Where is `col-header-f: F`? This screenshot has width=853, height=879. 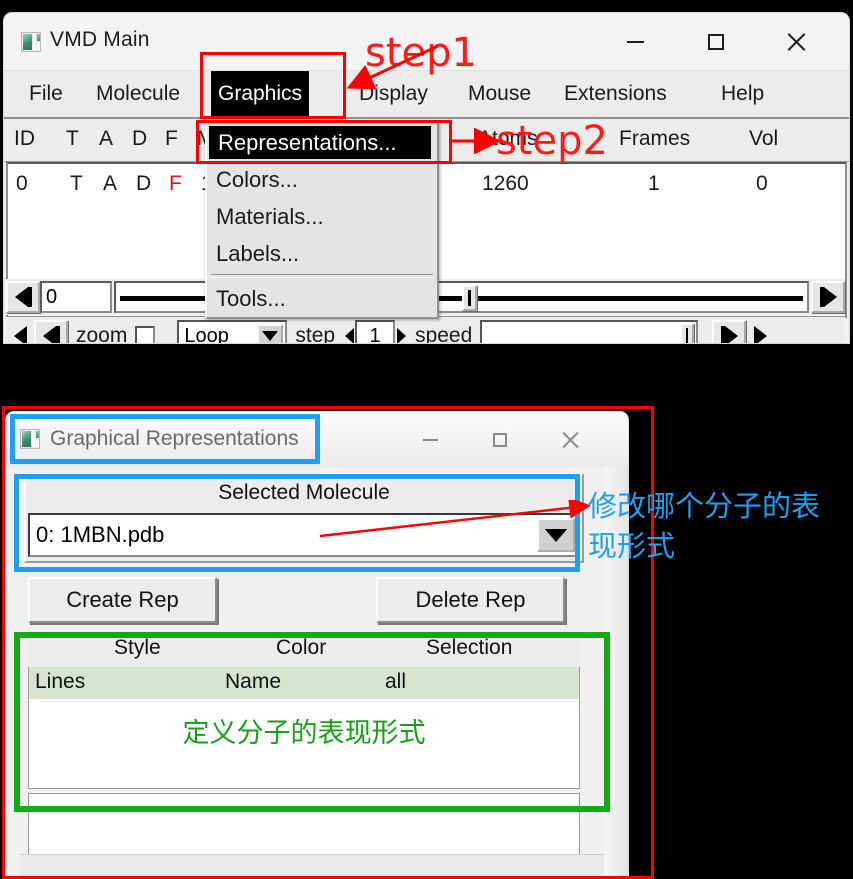 col-header-f: F is located at coordinates (171, 138).